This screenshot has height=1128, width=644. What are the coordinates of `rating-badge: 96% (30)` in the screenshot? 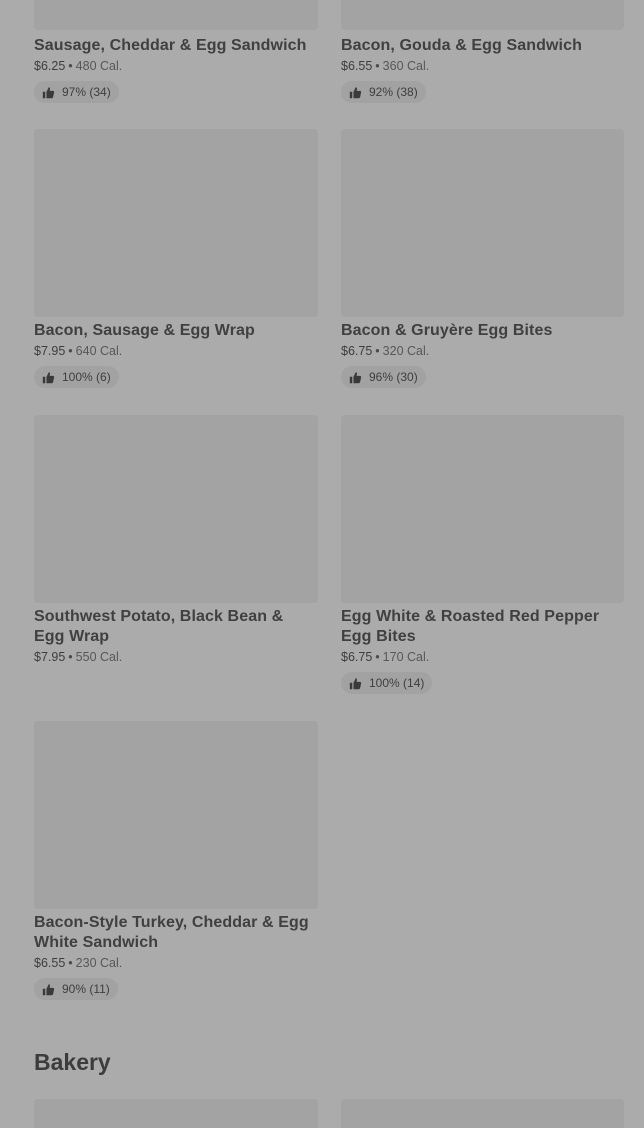 It's located at (383, 377).